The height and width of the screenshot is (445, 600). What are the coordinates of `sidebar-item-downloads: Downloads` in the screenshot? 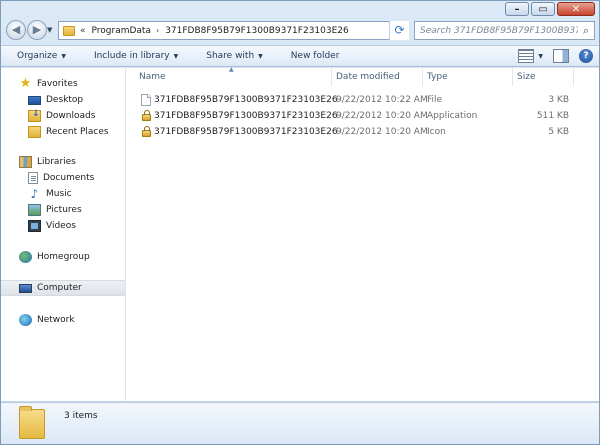 It's located at (63, 116).